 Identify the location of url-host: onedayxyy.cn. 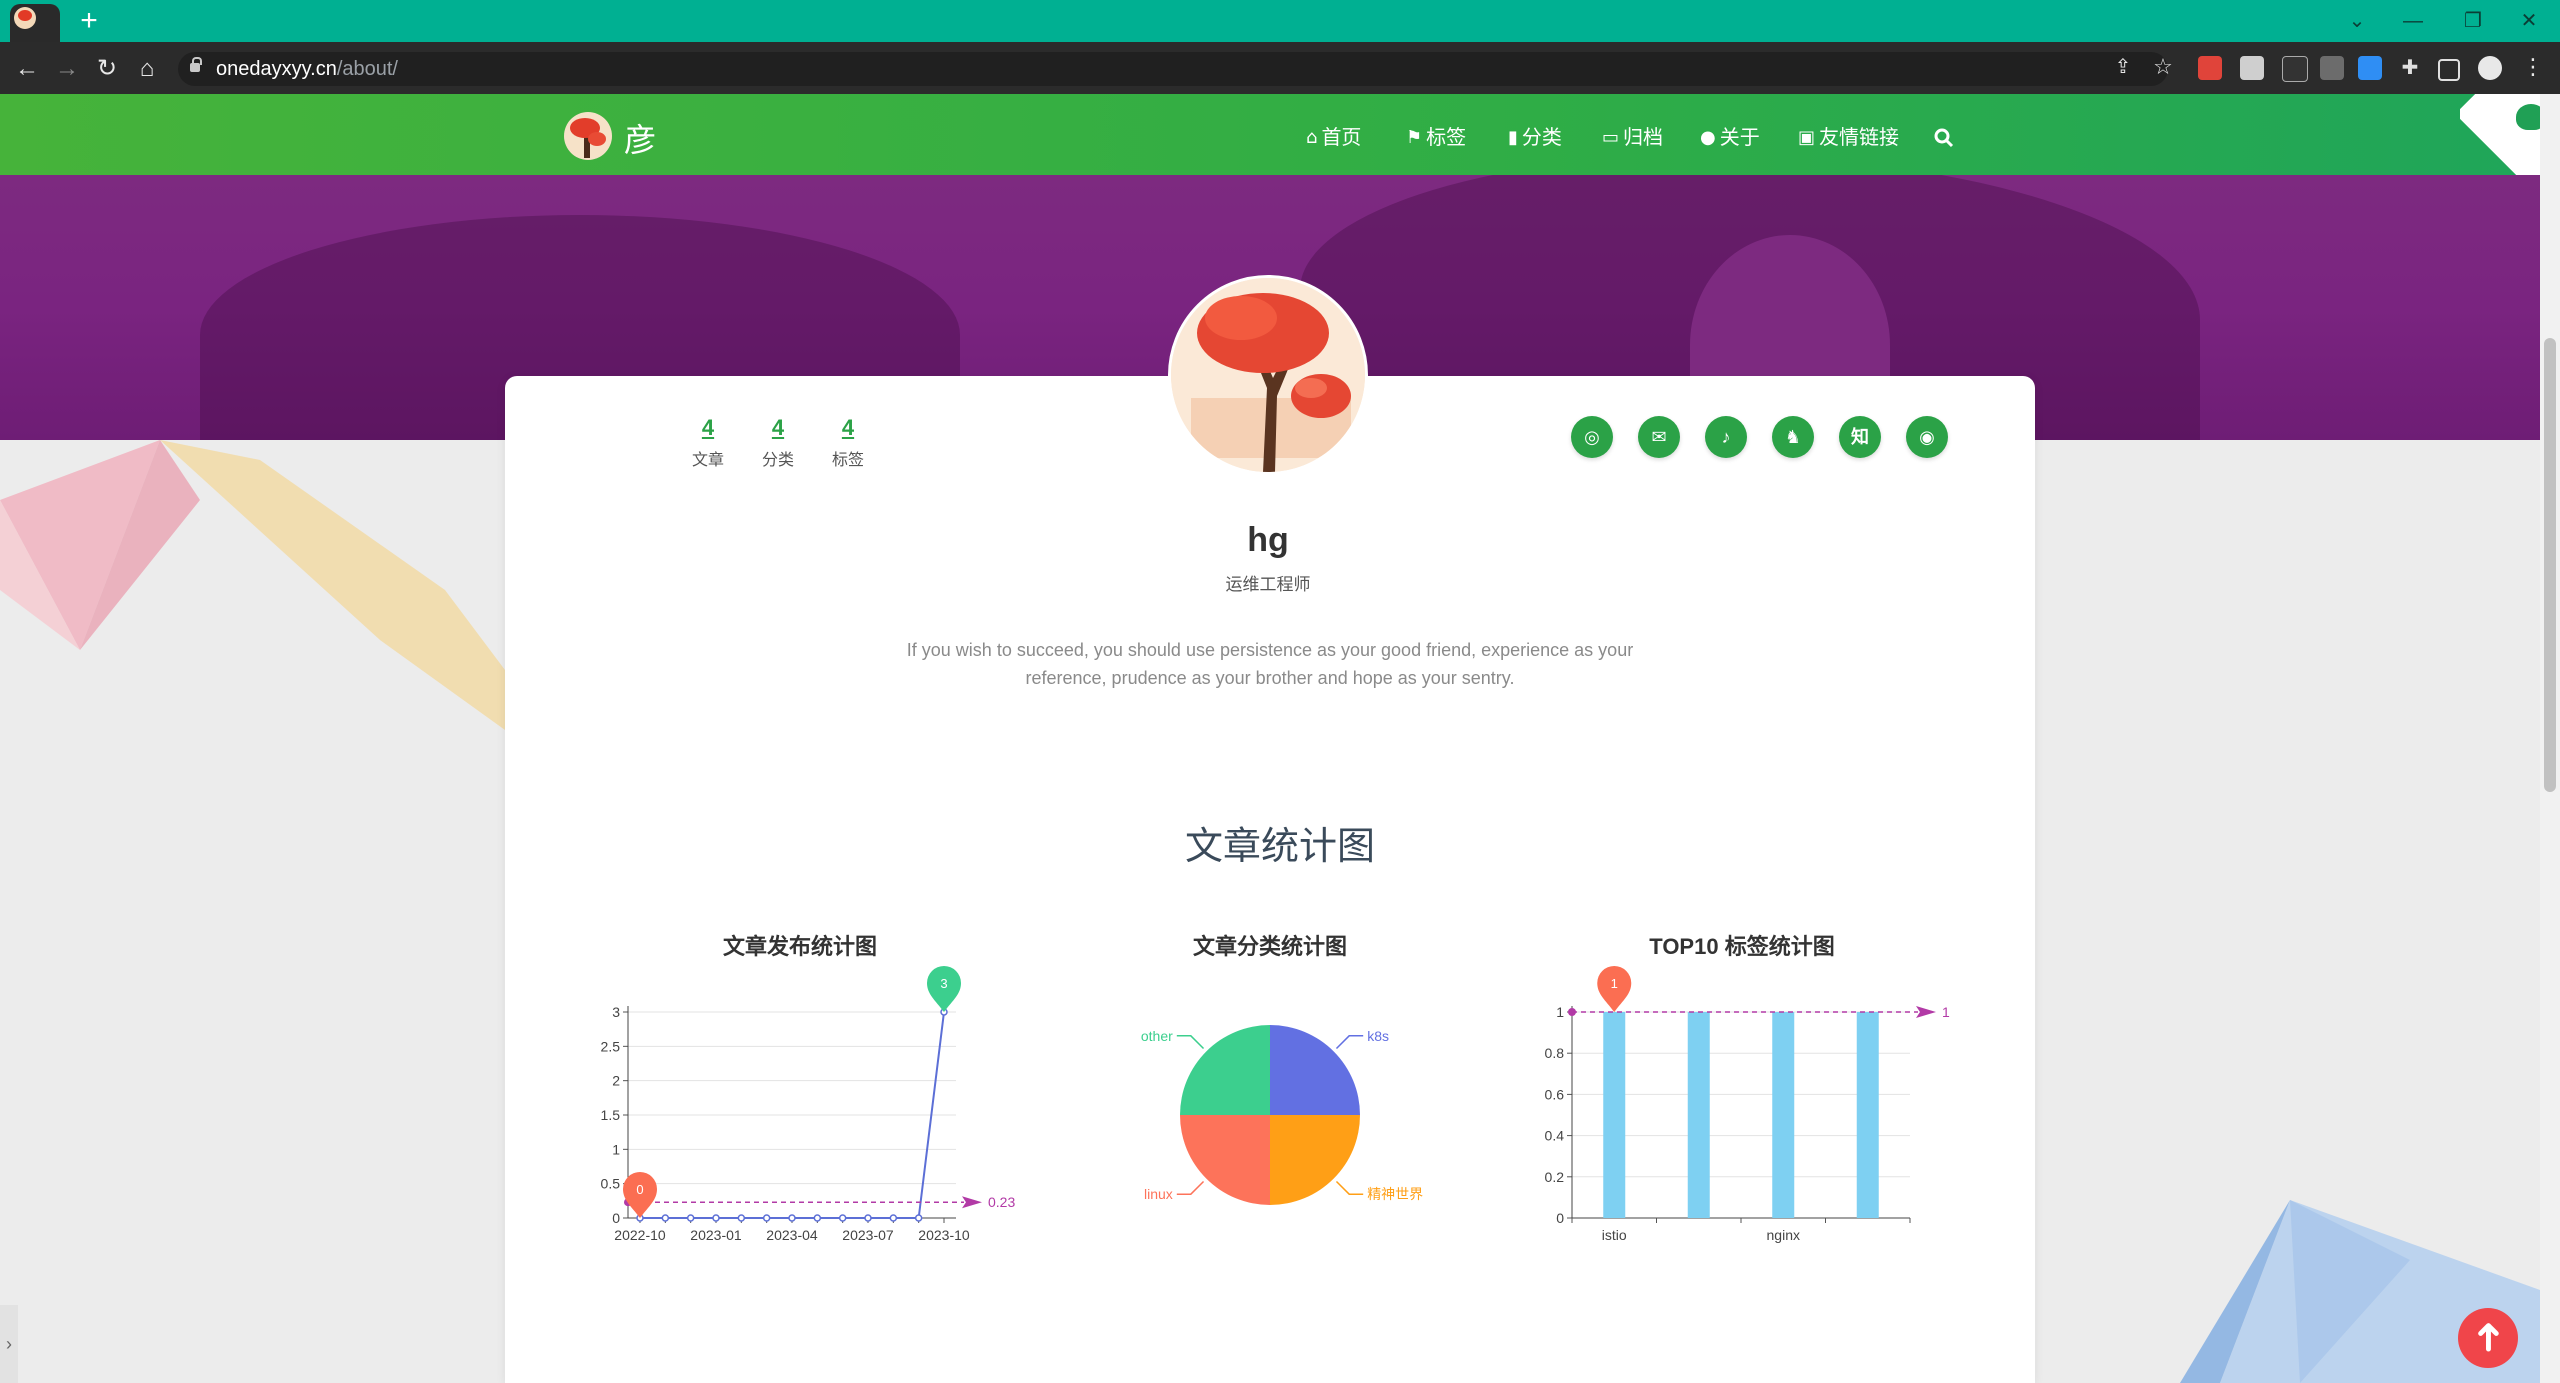
(276, 69).